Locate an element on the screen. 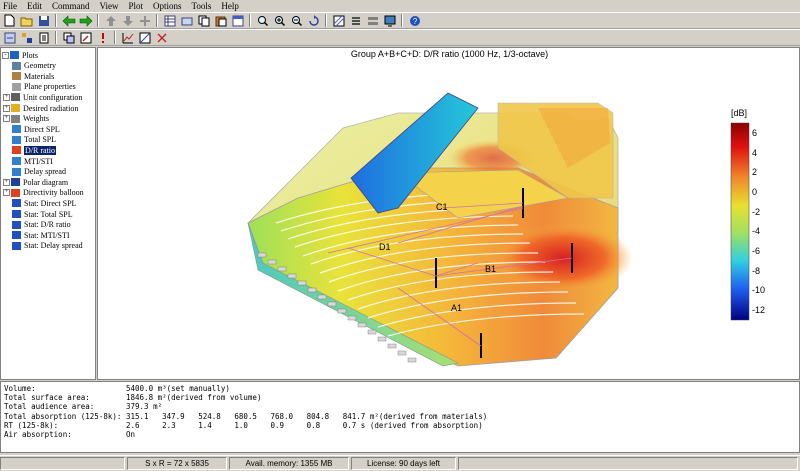 The width and height of the screenshot is (800, 471). info-row: Total audience area: 379.3 m² is located at coordinates (400, 406).